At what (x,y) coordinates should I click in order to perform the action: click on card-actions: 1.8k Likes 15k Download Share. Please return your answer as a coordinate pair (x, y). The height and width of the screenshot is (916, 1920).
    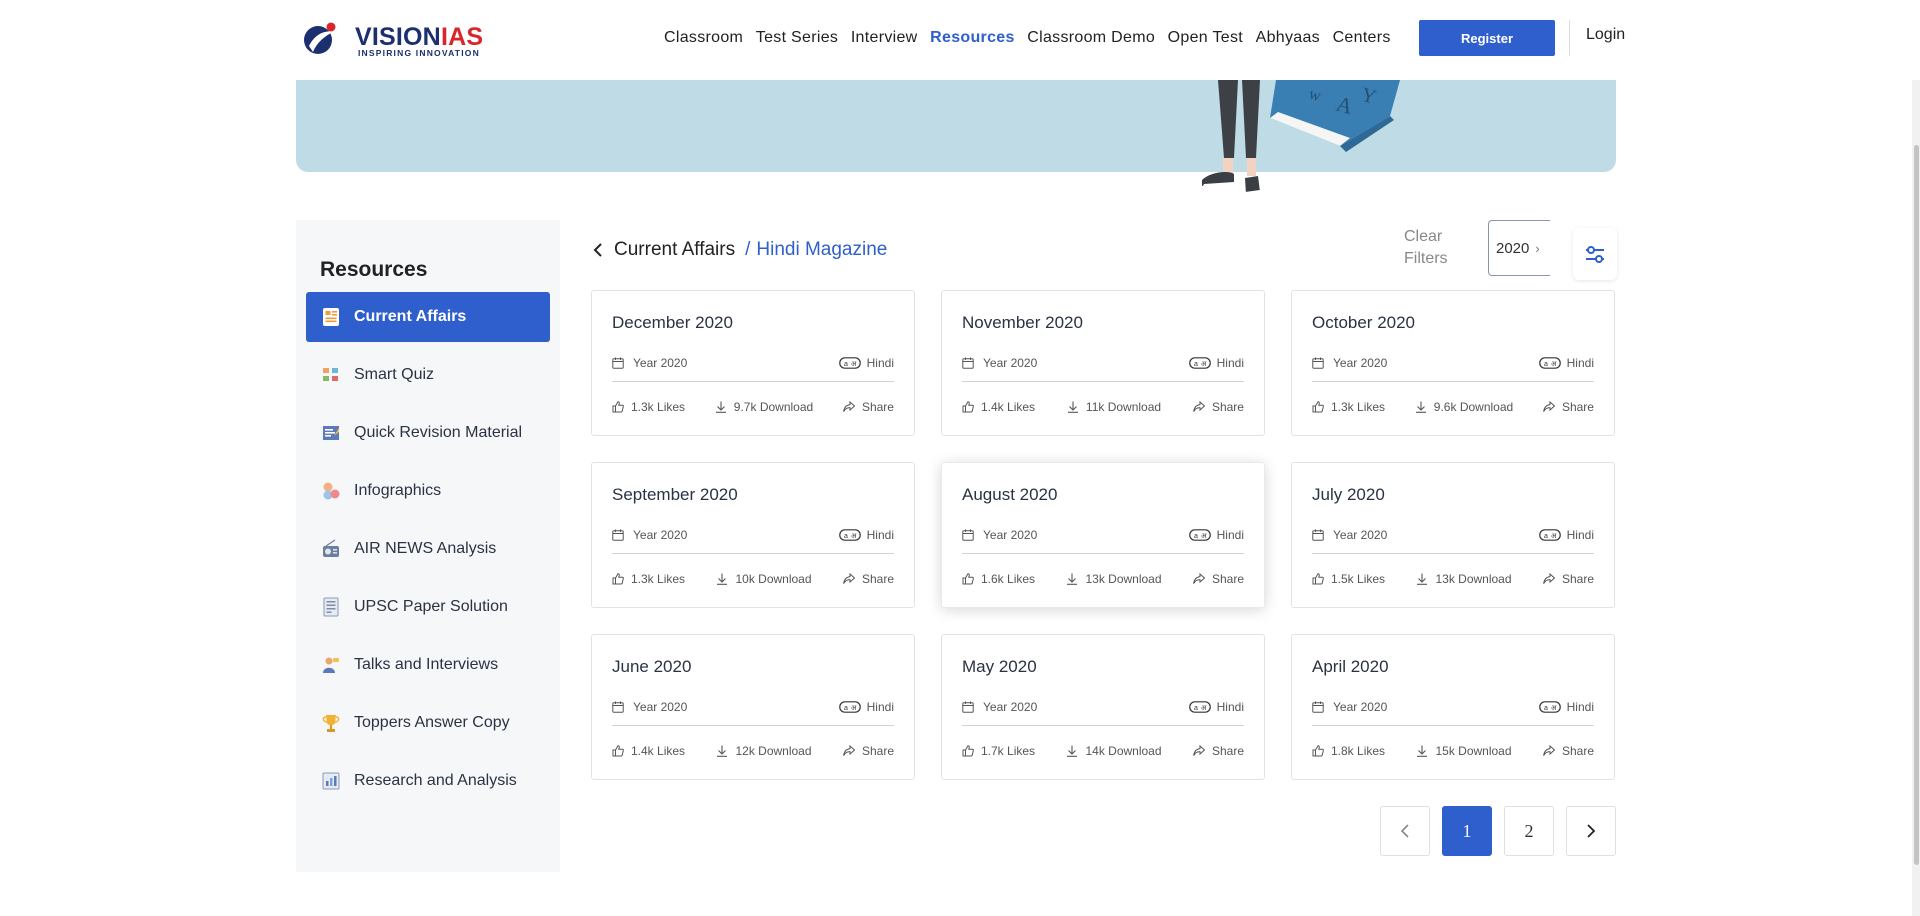
    Looking at the image, I should click on (1453, 751).